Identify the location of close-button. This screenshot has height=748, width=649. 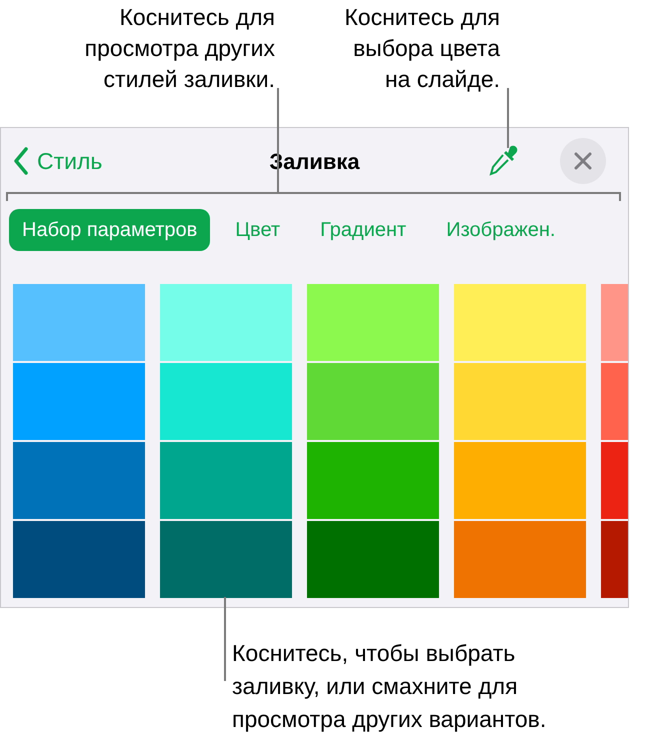
(583, 161).